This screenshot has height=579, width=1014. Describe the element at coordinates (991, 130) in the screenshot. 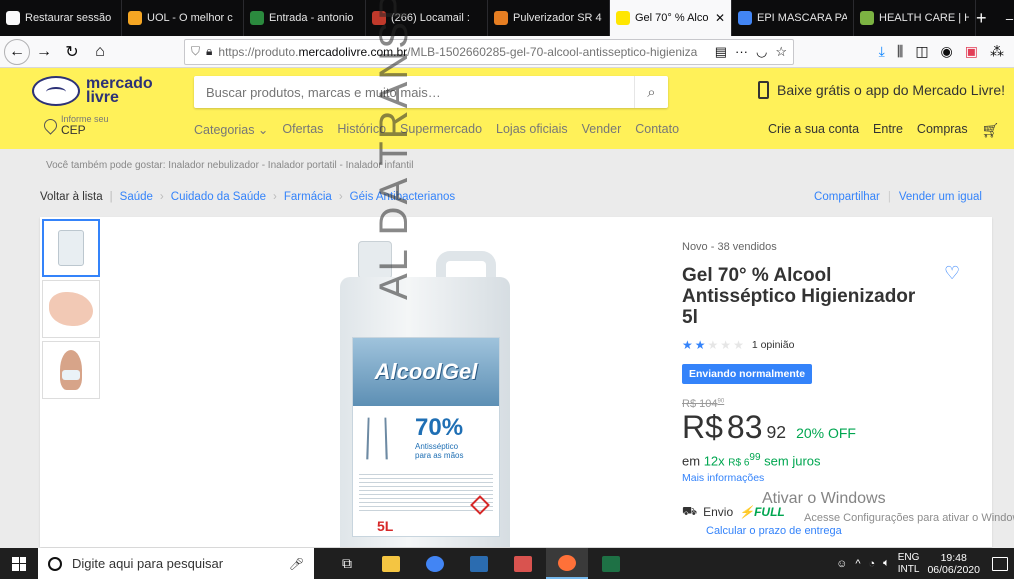

I see `cart-icon: 🛒︎` at that location.